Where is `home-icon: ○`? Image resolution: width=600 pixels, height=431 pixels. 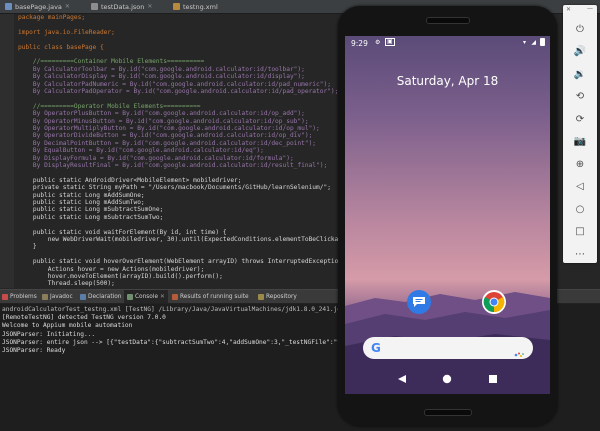
home-icon: ○ is located at coordinates (580, 209).